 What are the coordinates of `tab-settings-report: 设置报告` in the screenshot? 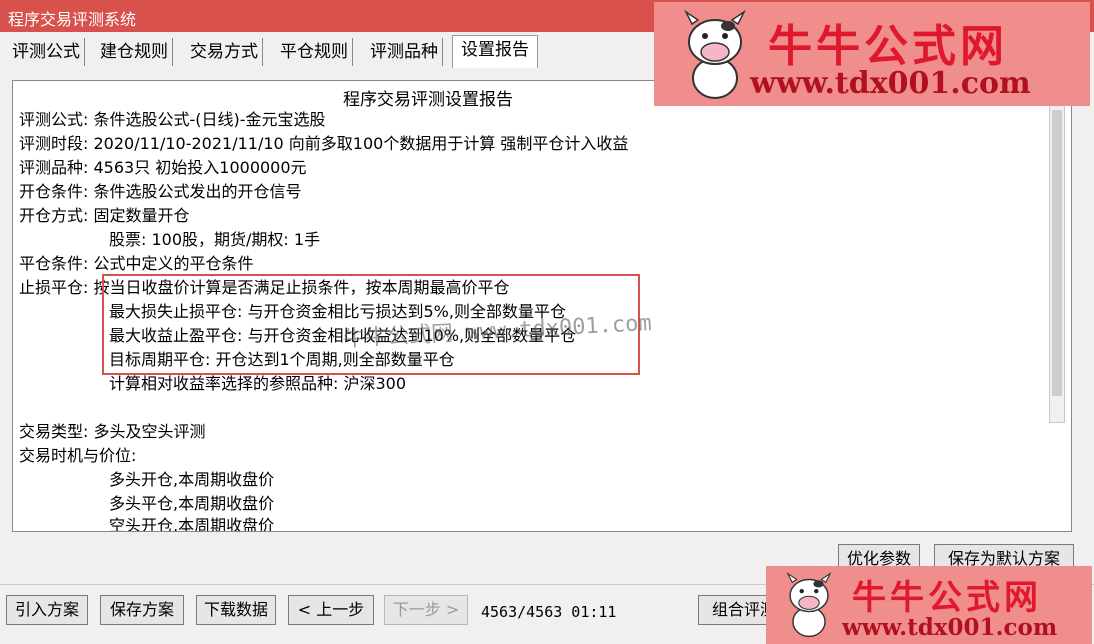 It's located at (495, 51).